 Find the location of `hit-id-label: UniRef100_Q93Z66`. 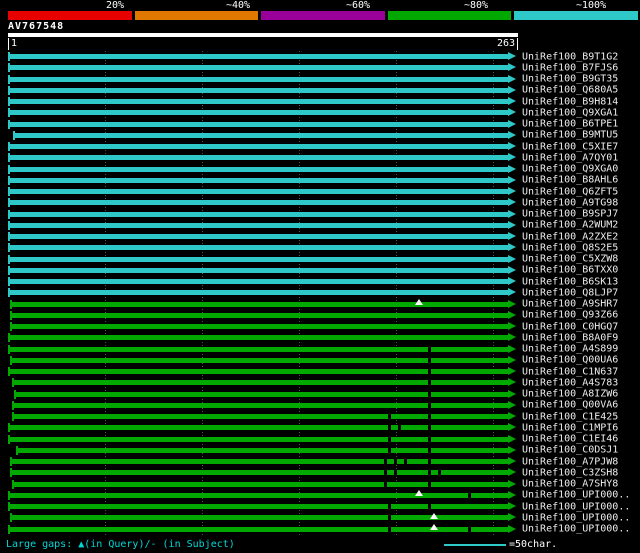

hit-id-label: UniRef100_Q93Z66 is located at coordinates (570, 315).